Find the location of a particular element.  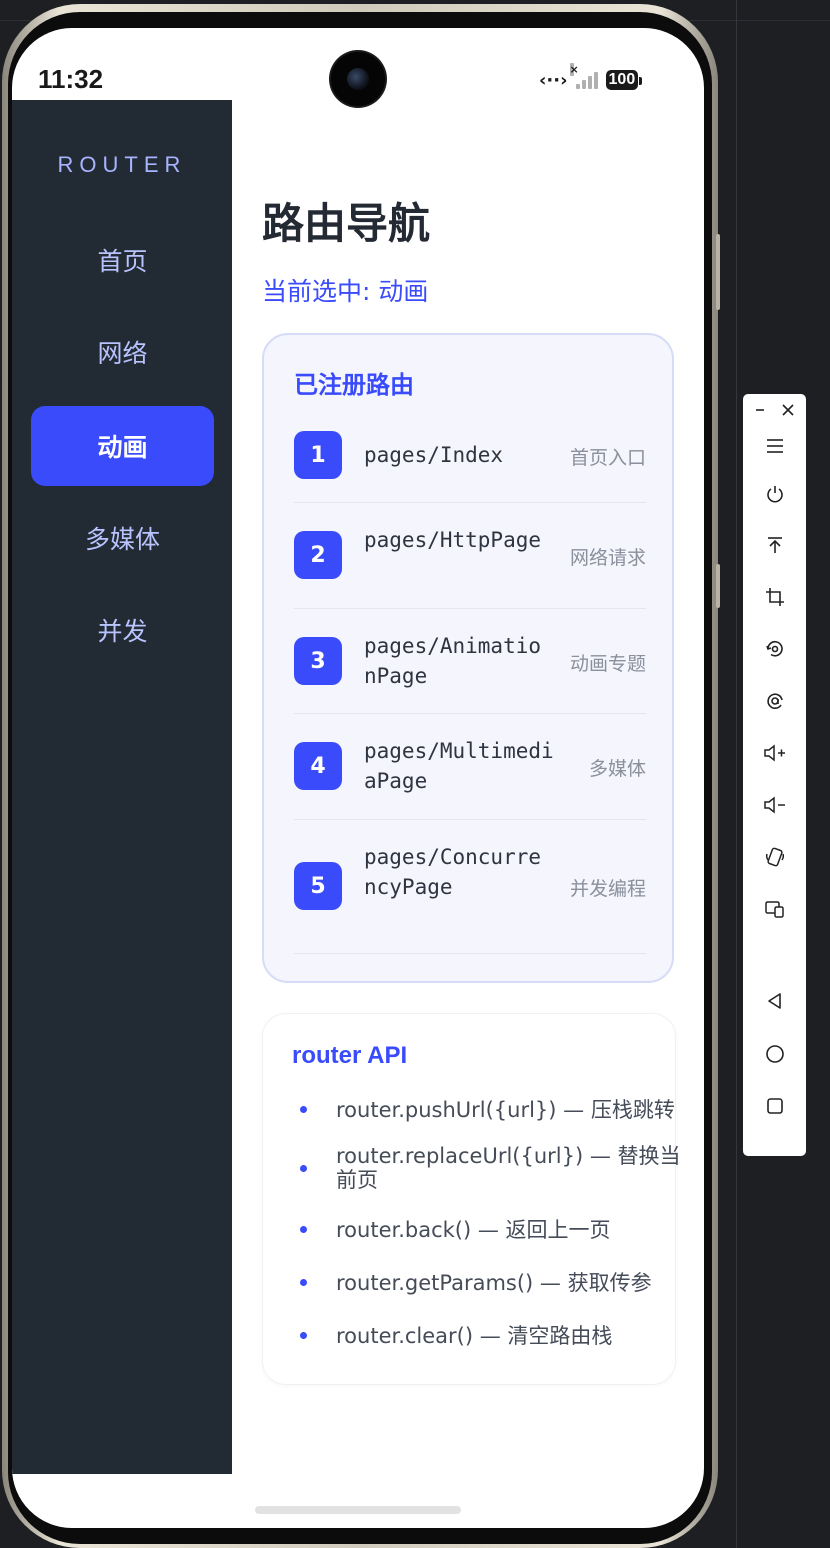

page-title: 路由导航 is located at coordinates (346, 223).